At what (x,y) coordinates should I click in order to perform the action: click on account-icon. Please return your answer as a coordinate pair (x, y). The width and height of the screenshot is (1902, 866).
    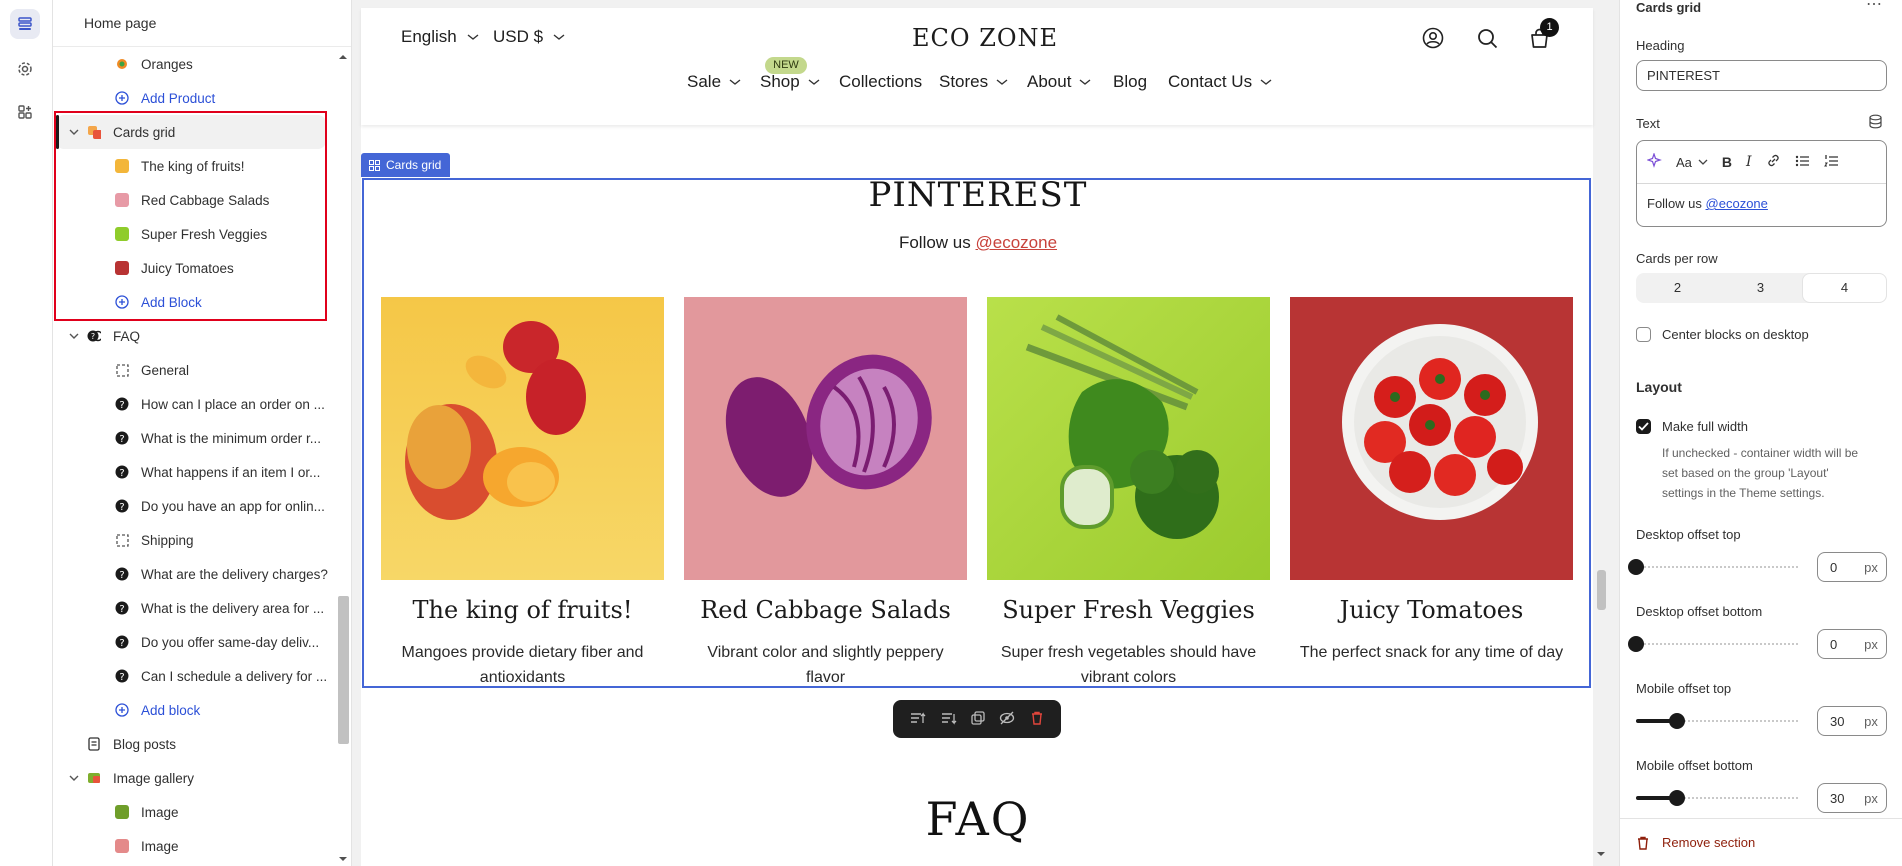
    Looking at the image, I should click on (1433, 39).